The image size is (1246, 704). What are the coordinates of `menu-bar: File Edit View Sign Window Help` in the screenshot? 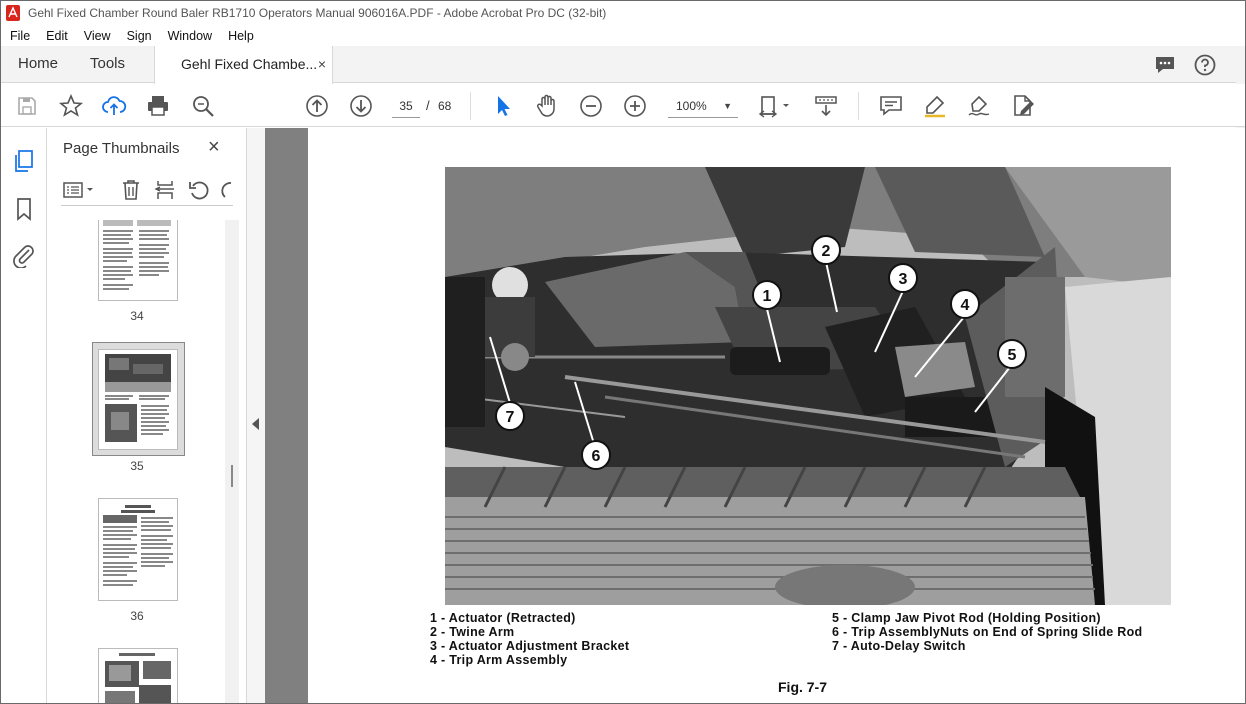 It's located at (623, 36).